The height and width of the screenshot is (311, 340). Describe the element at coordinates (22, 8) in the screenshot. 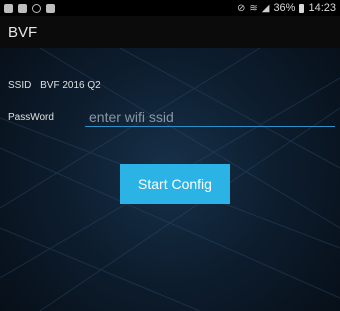

I see `message-icon` at that location.